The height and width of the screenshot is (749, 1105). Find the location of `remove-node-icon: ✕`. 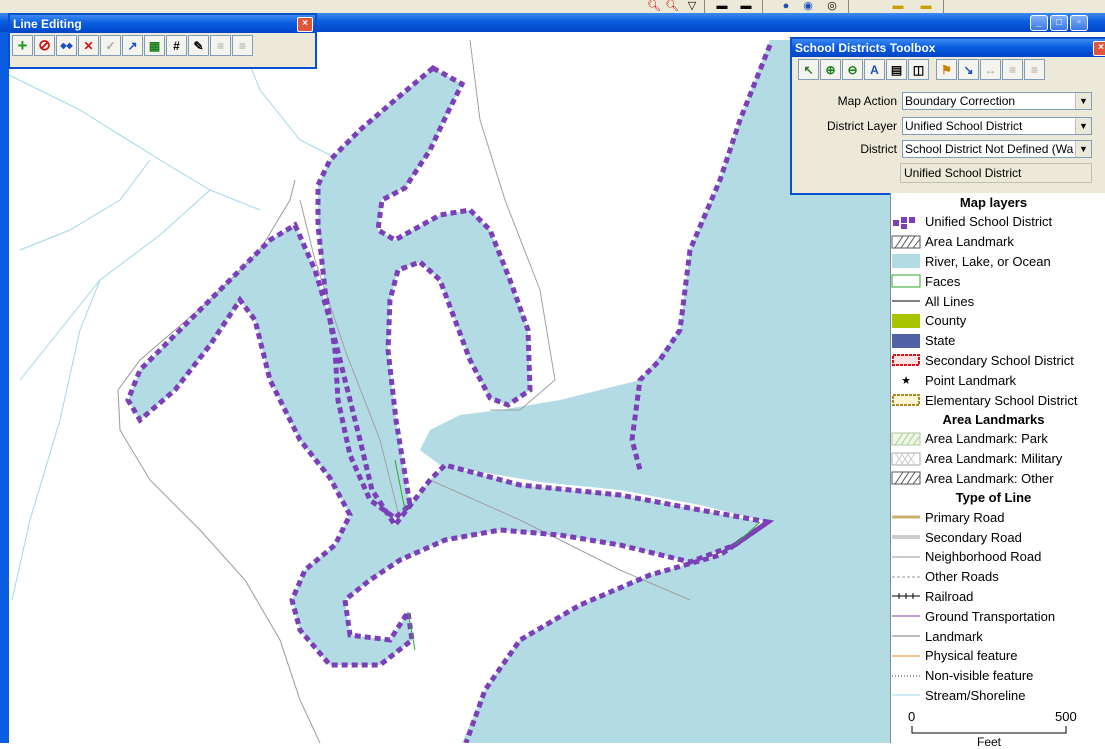

remove-node-icon: ✕ is located at coordinates (88, 45).